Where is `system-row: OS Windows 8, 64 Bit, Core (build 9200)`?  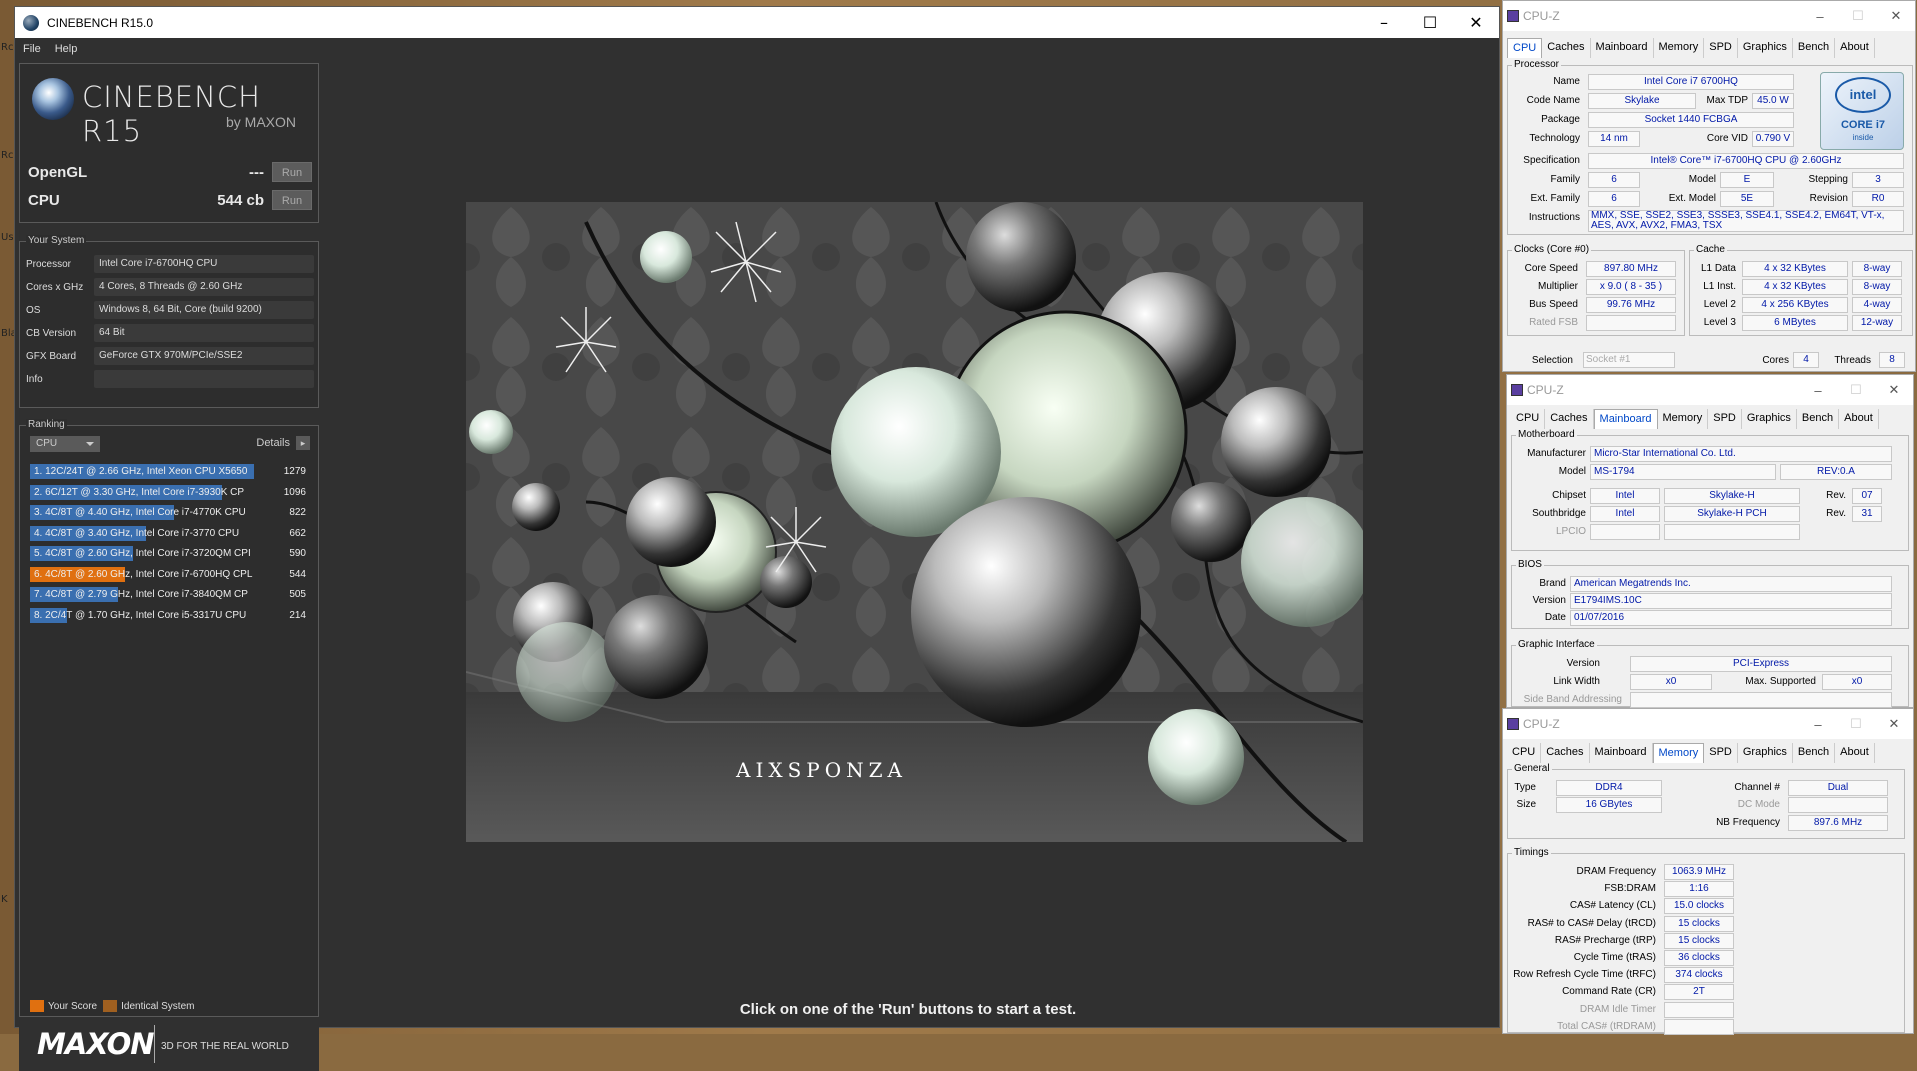 system-row: OS Windows 8, 64 Bit, Core (build 9200) is located at coordinates (170, 310).